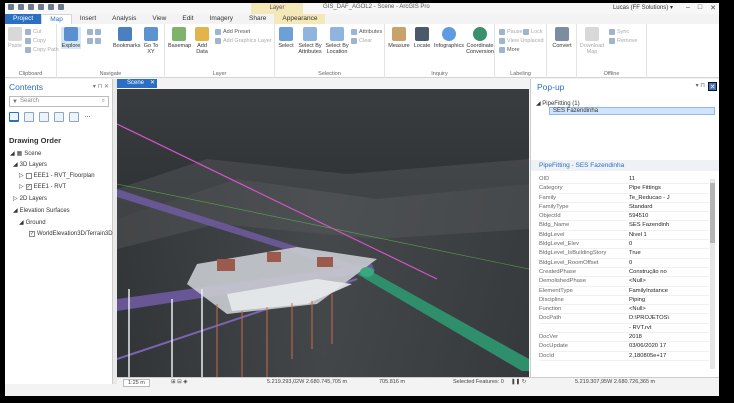 The width and height of the screenshot is (734, 403). Describe the element at coordinates (44, 117) in the screenshot. I see `list-by-selection-icon` at that location.